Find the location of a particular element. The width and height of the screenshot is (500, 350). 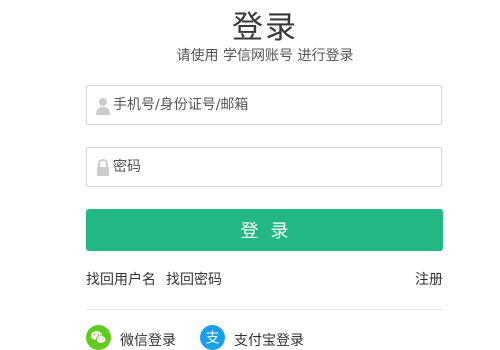

page-title: 登录 is located at coordinates (265, 28).